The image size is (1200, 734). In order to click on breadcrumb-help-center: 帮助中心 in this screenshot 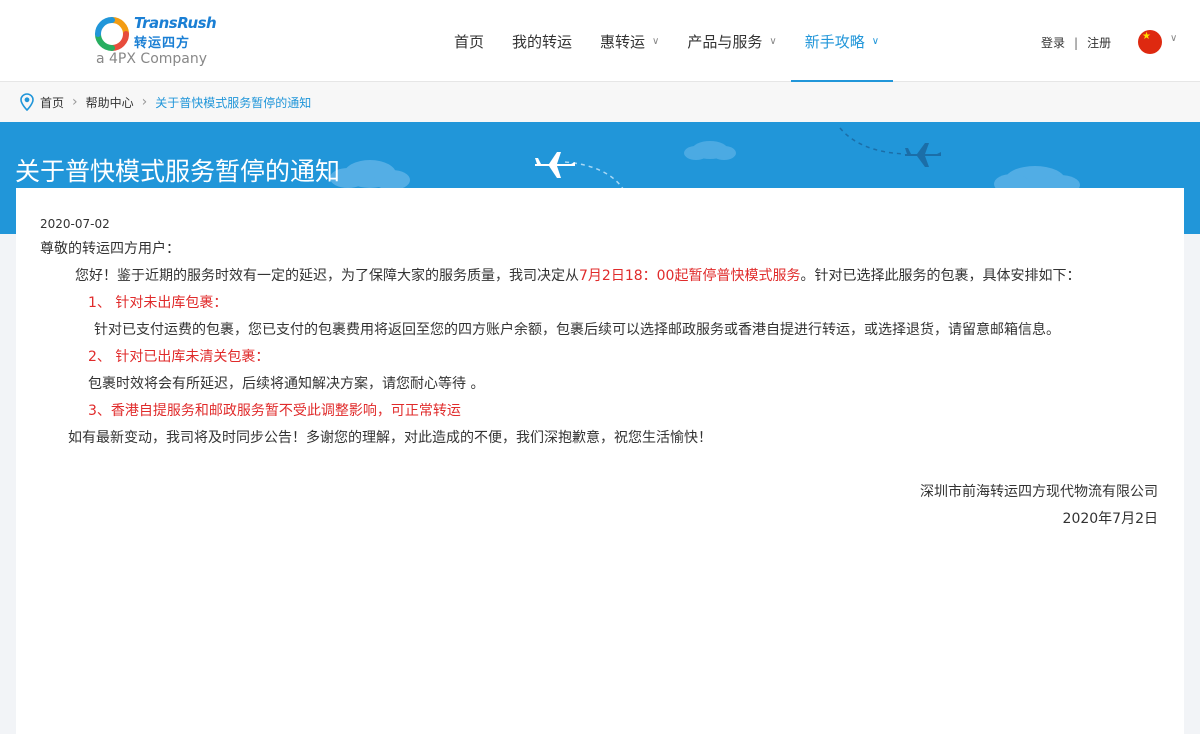, I will do `click(110, 102)`.